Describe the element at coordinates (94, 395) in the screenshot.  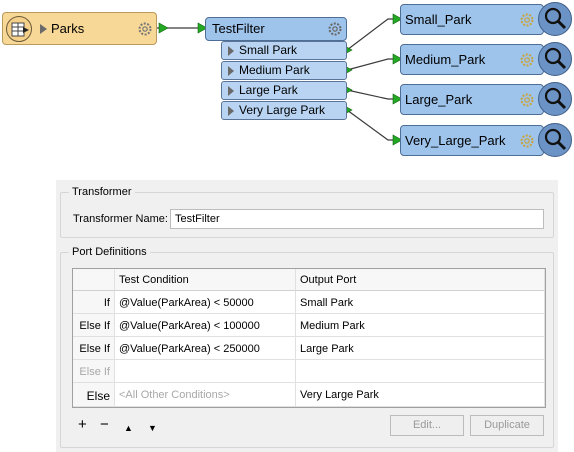
I see `row-type-else: Else` at that location.